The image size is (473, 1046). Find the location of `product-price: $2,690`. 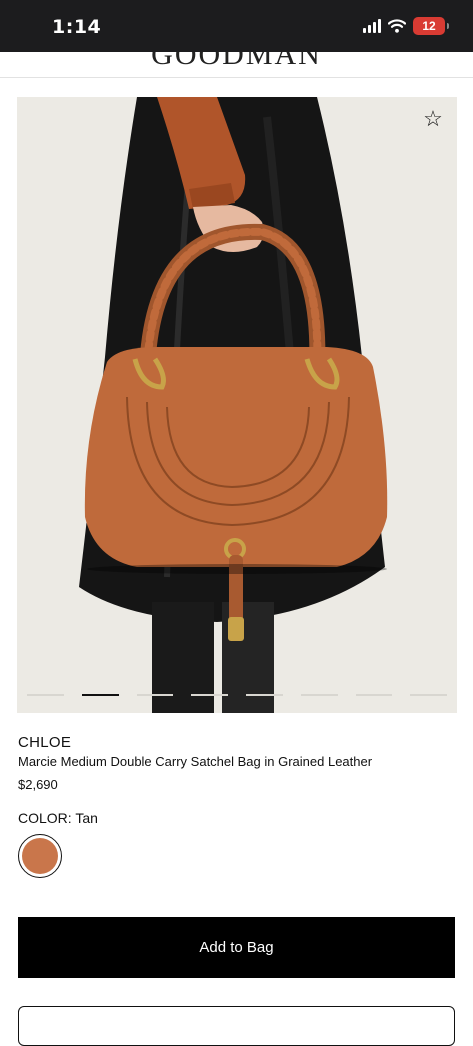

product-price: $2,690 is located at coordinates (38, 784).